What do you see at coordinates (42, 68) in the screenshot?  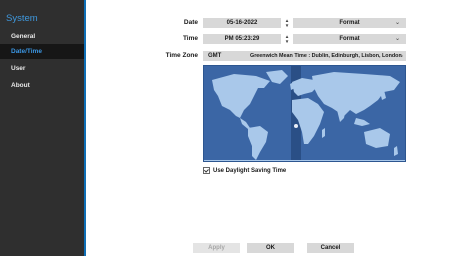 I see `sidebar-item-user: User` at bounding box center [42, 68].